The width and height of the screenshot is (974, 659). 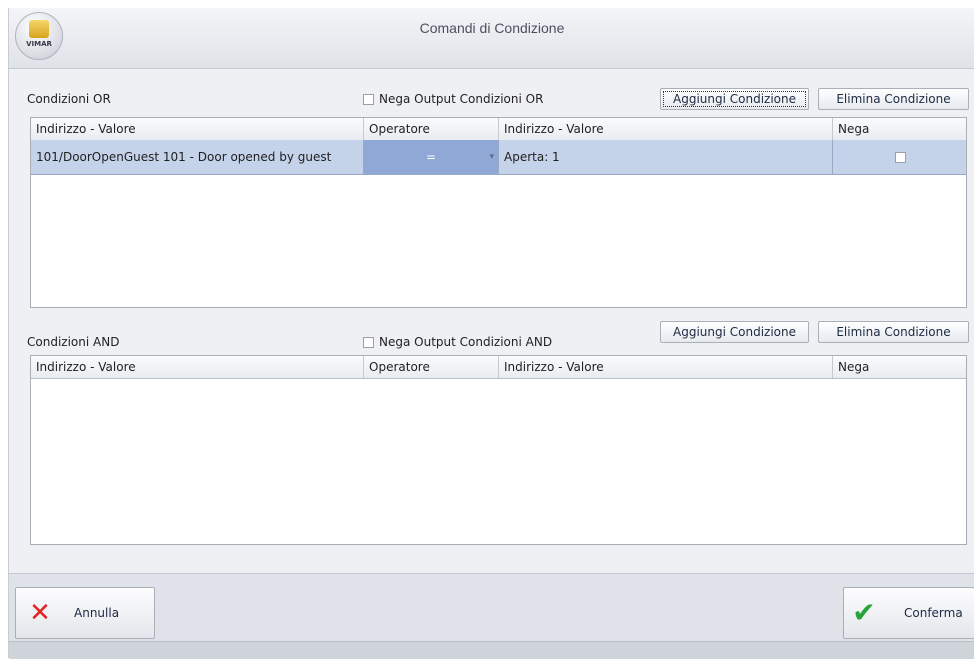 What do you see at coordinates (431, 129) in the screenshot?
I see `or-col-operator: Operatore` at bounding box center [431, 129].